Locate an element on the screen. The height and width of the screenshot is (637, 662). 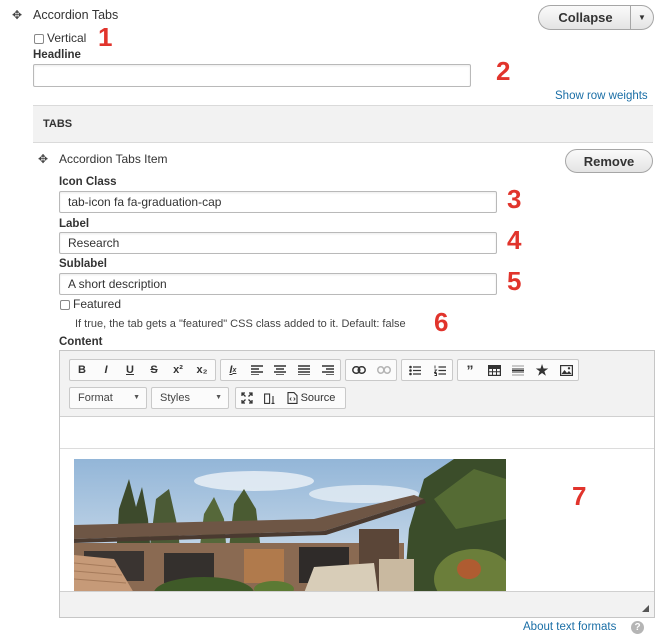
building-photo-image is located at coordinates (290, 525).